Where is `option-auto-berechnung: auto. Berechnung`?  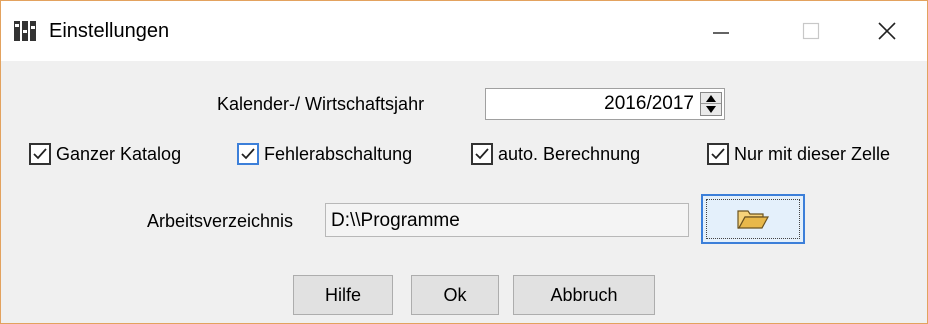
option-auto-berechnung: auto. Berechnung is located at coordinates (555, 154).